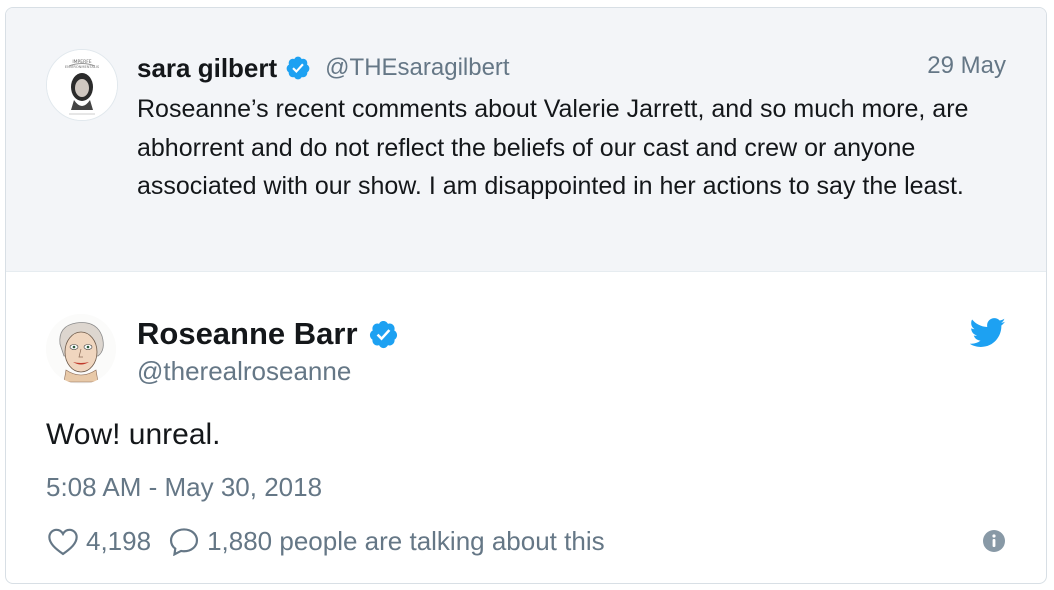 Image resolution: width=1054 pixels, height=590 pixels. I want to click on info-icon, so click(994, 541).